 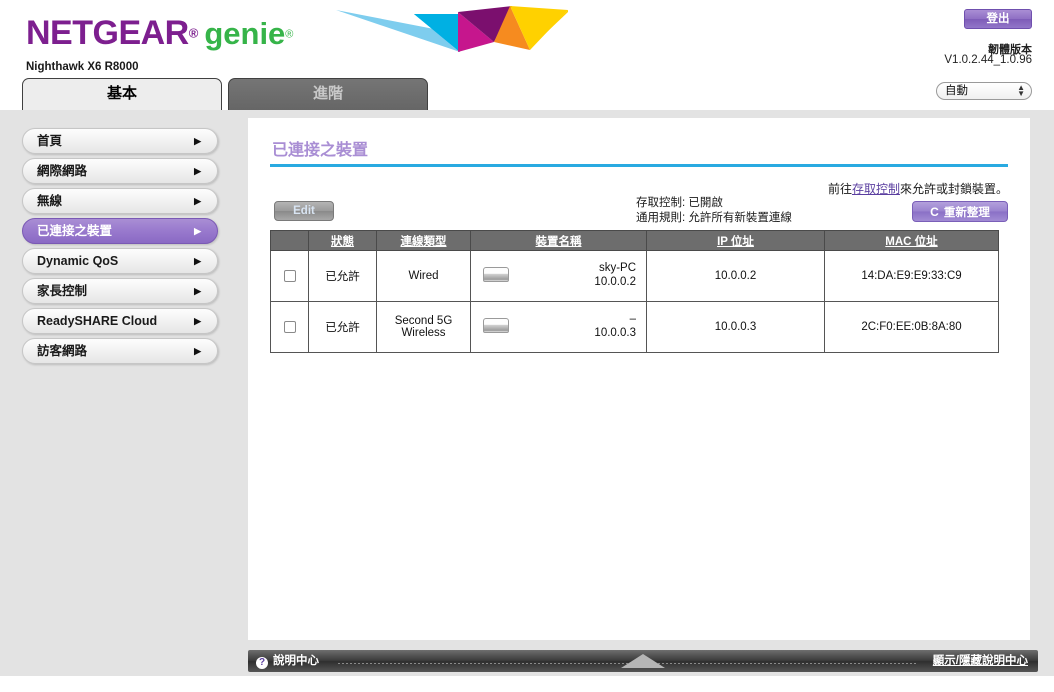 I want to click on netgear-wordmark: NETGEAR, so click(x=107, y=33).